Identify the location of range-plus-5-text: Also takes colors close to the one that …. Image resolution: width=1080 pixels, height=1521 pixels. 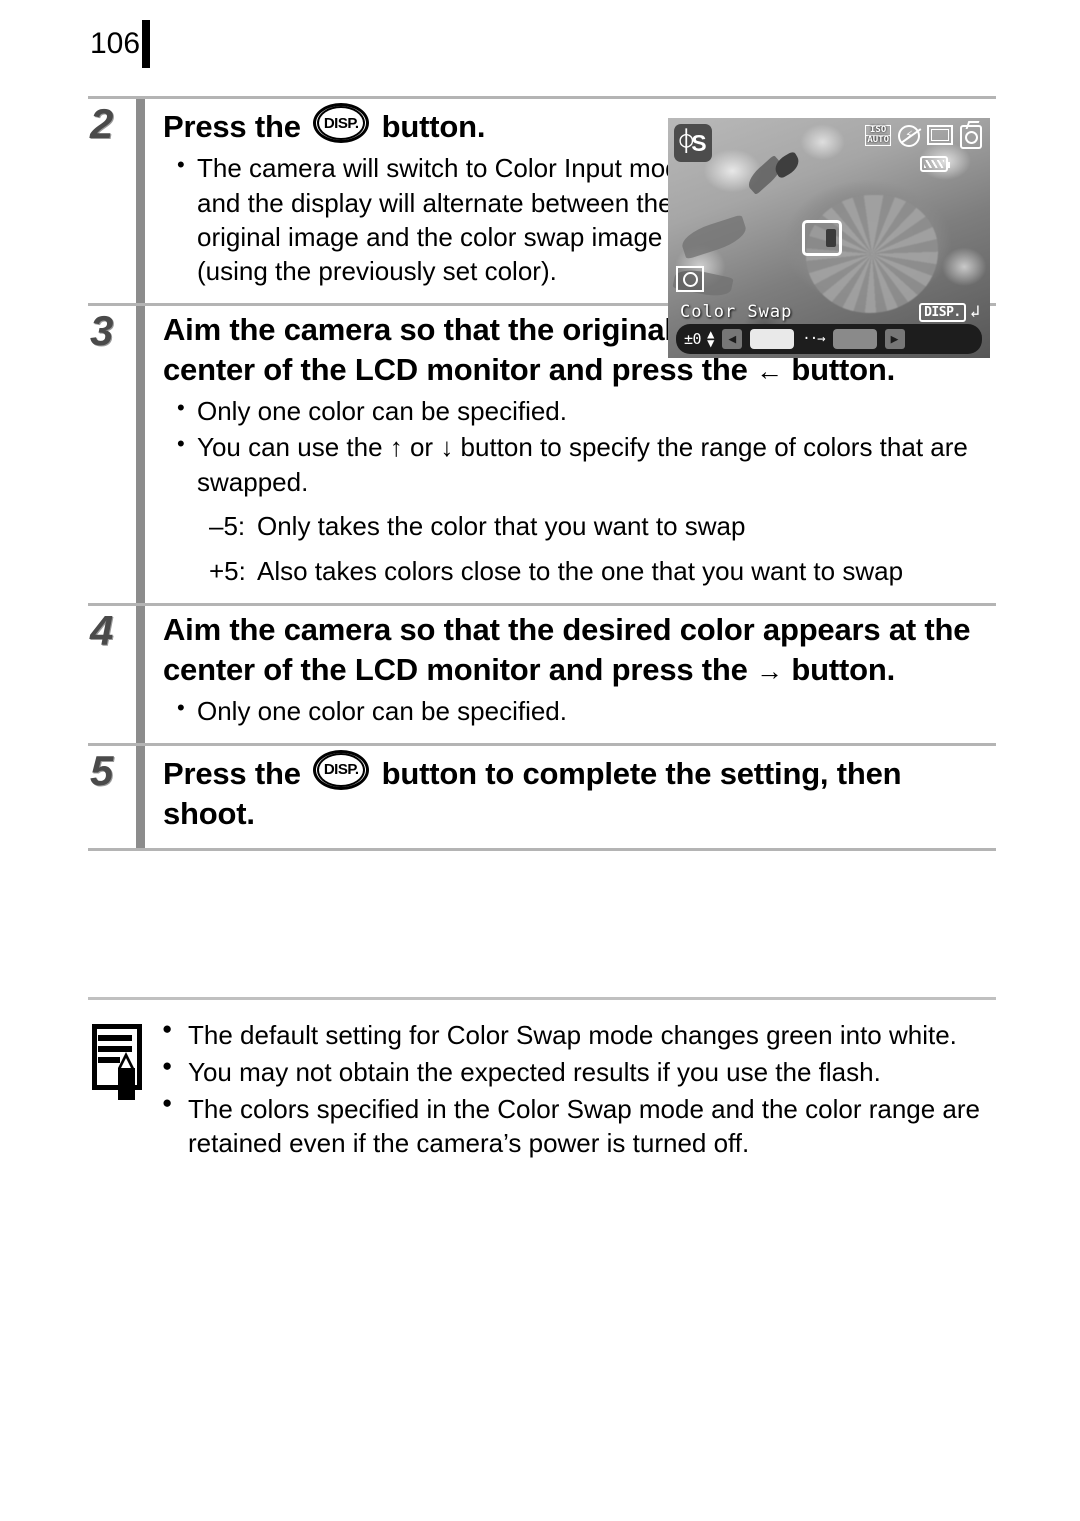
(580, 570).